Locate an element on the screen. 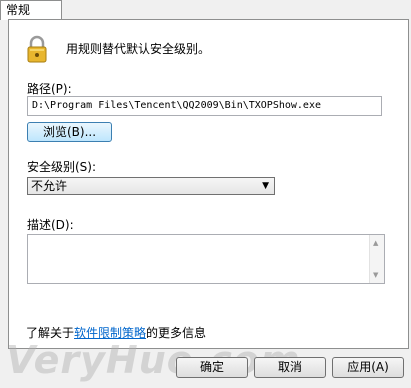  security-level-value: 不允许 is located at coordinates (49, 186).